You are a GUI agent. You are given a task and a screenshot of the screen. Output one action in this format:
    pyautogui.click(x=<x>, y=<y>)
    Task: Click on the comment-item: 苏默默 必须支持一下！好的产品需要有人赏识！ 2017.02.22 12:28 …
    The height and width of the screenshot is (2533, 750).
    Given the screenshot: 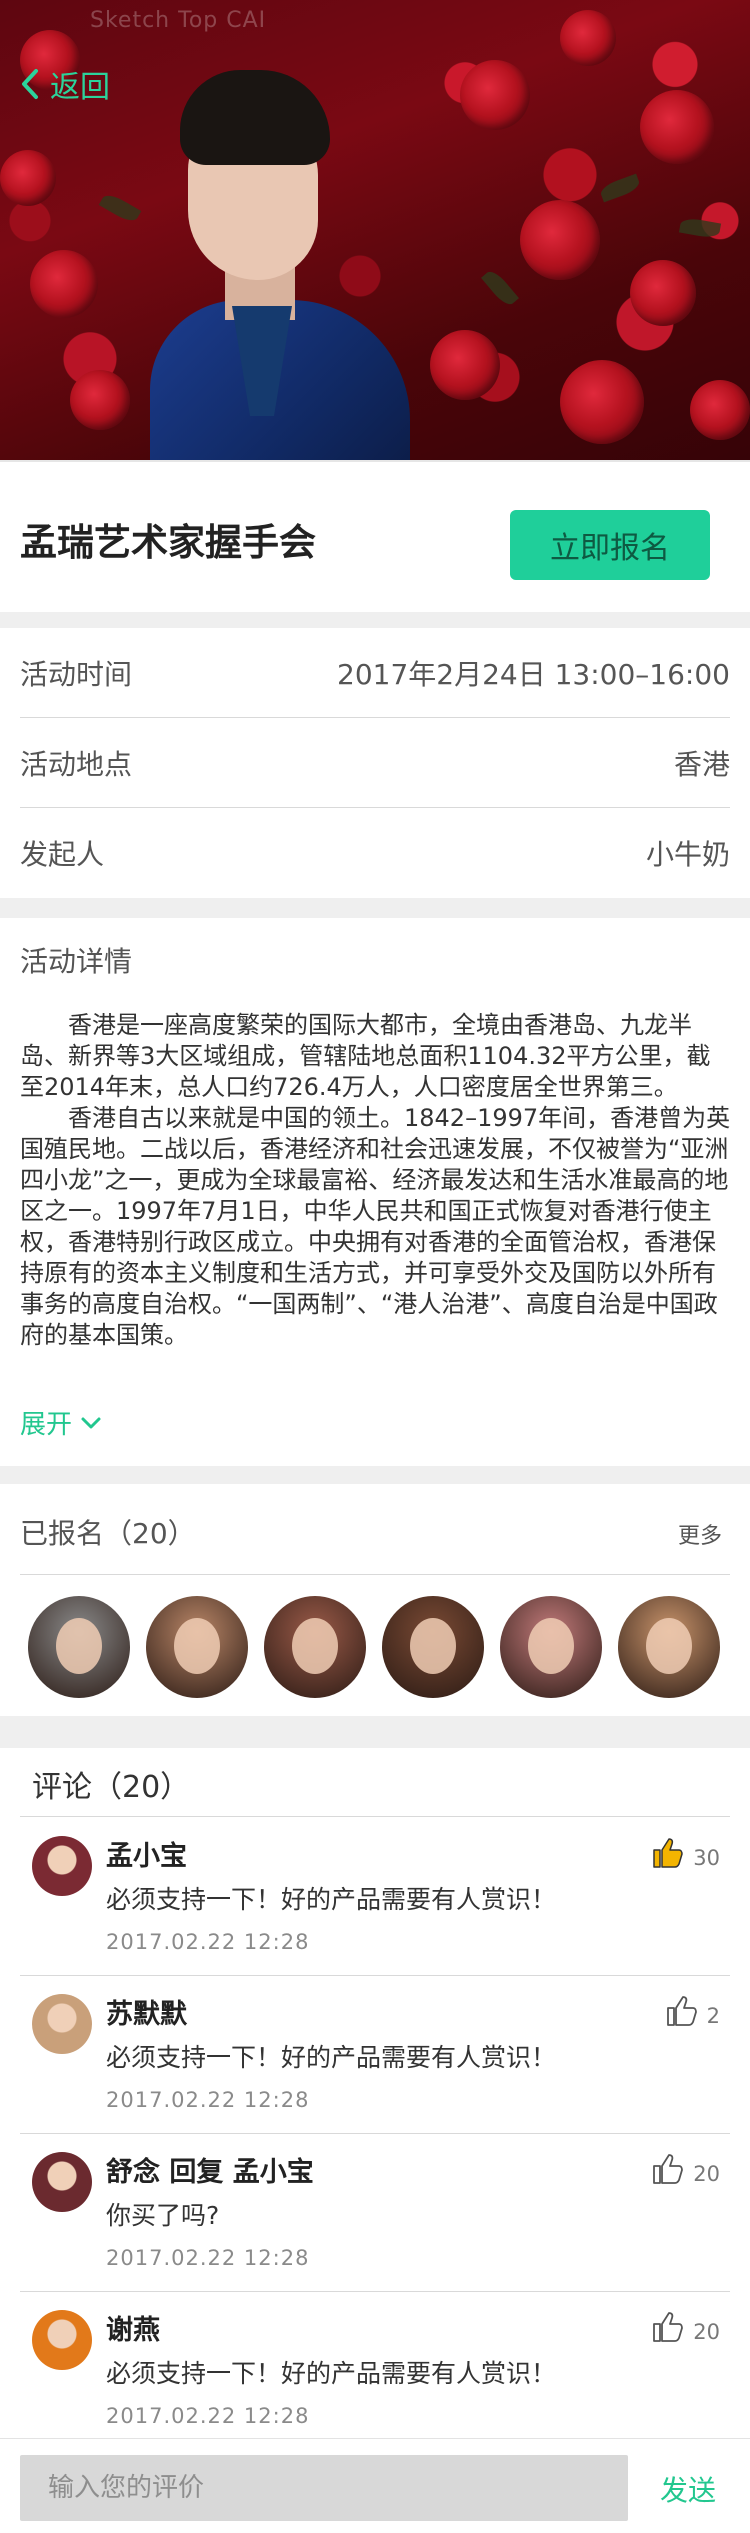 What is the action you would take?
    pyautogui.click(x=375, y=2055)
    